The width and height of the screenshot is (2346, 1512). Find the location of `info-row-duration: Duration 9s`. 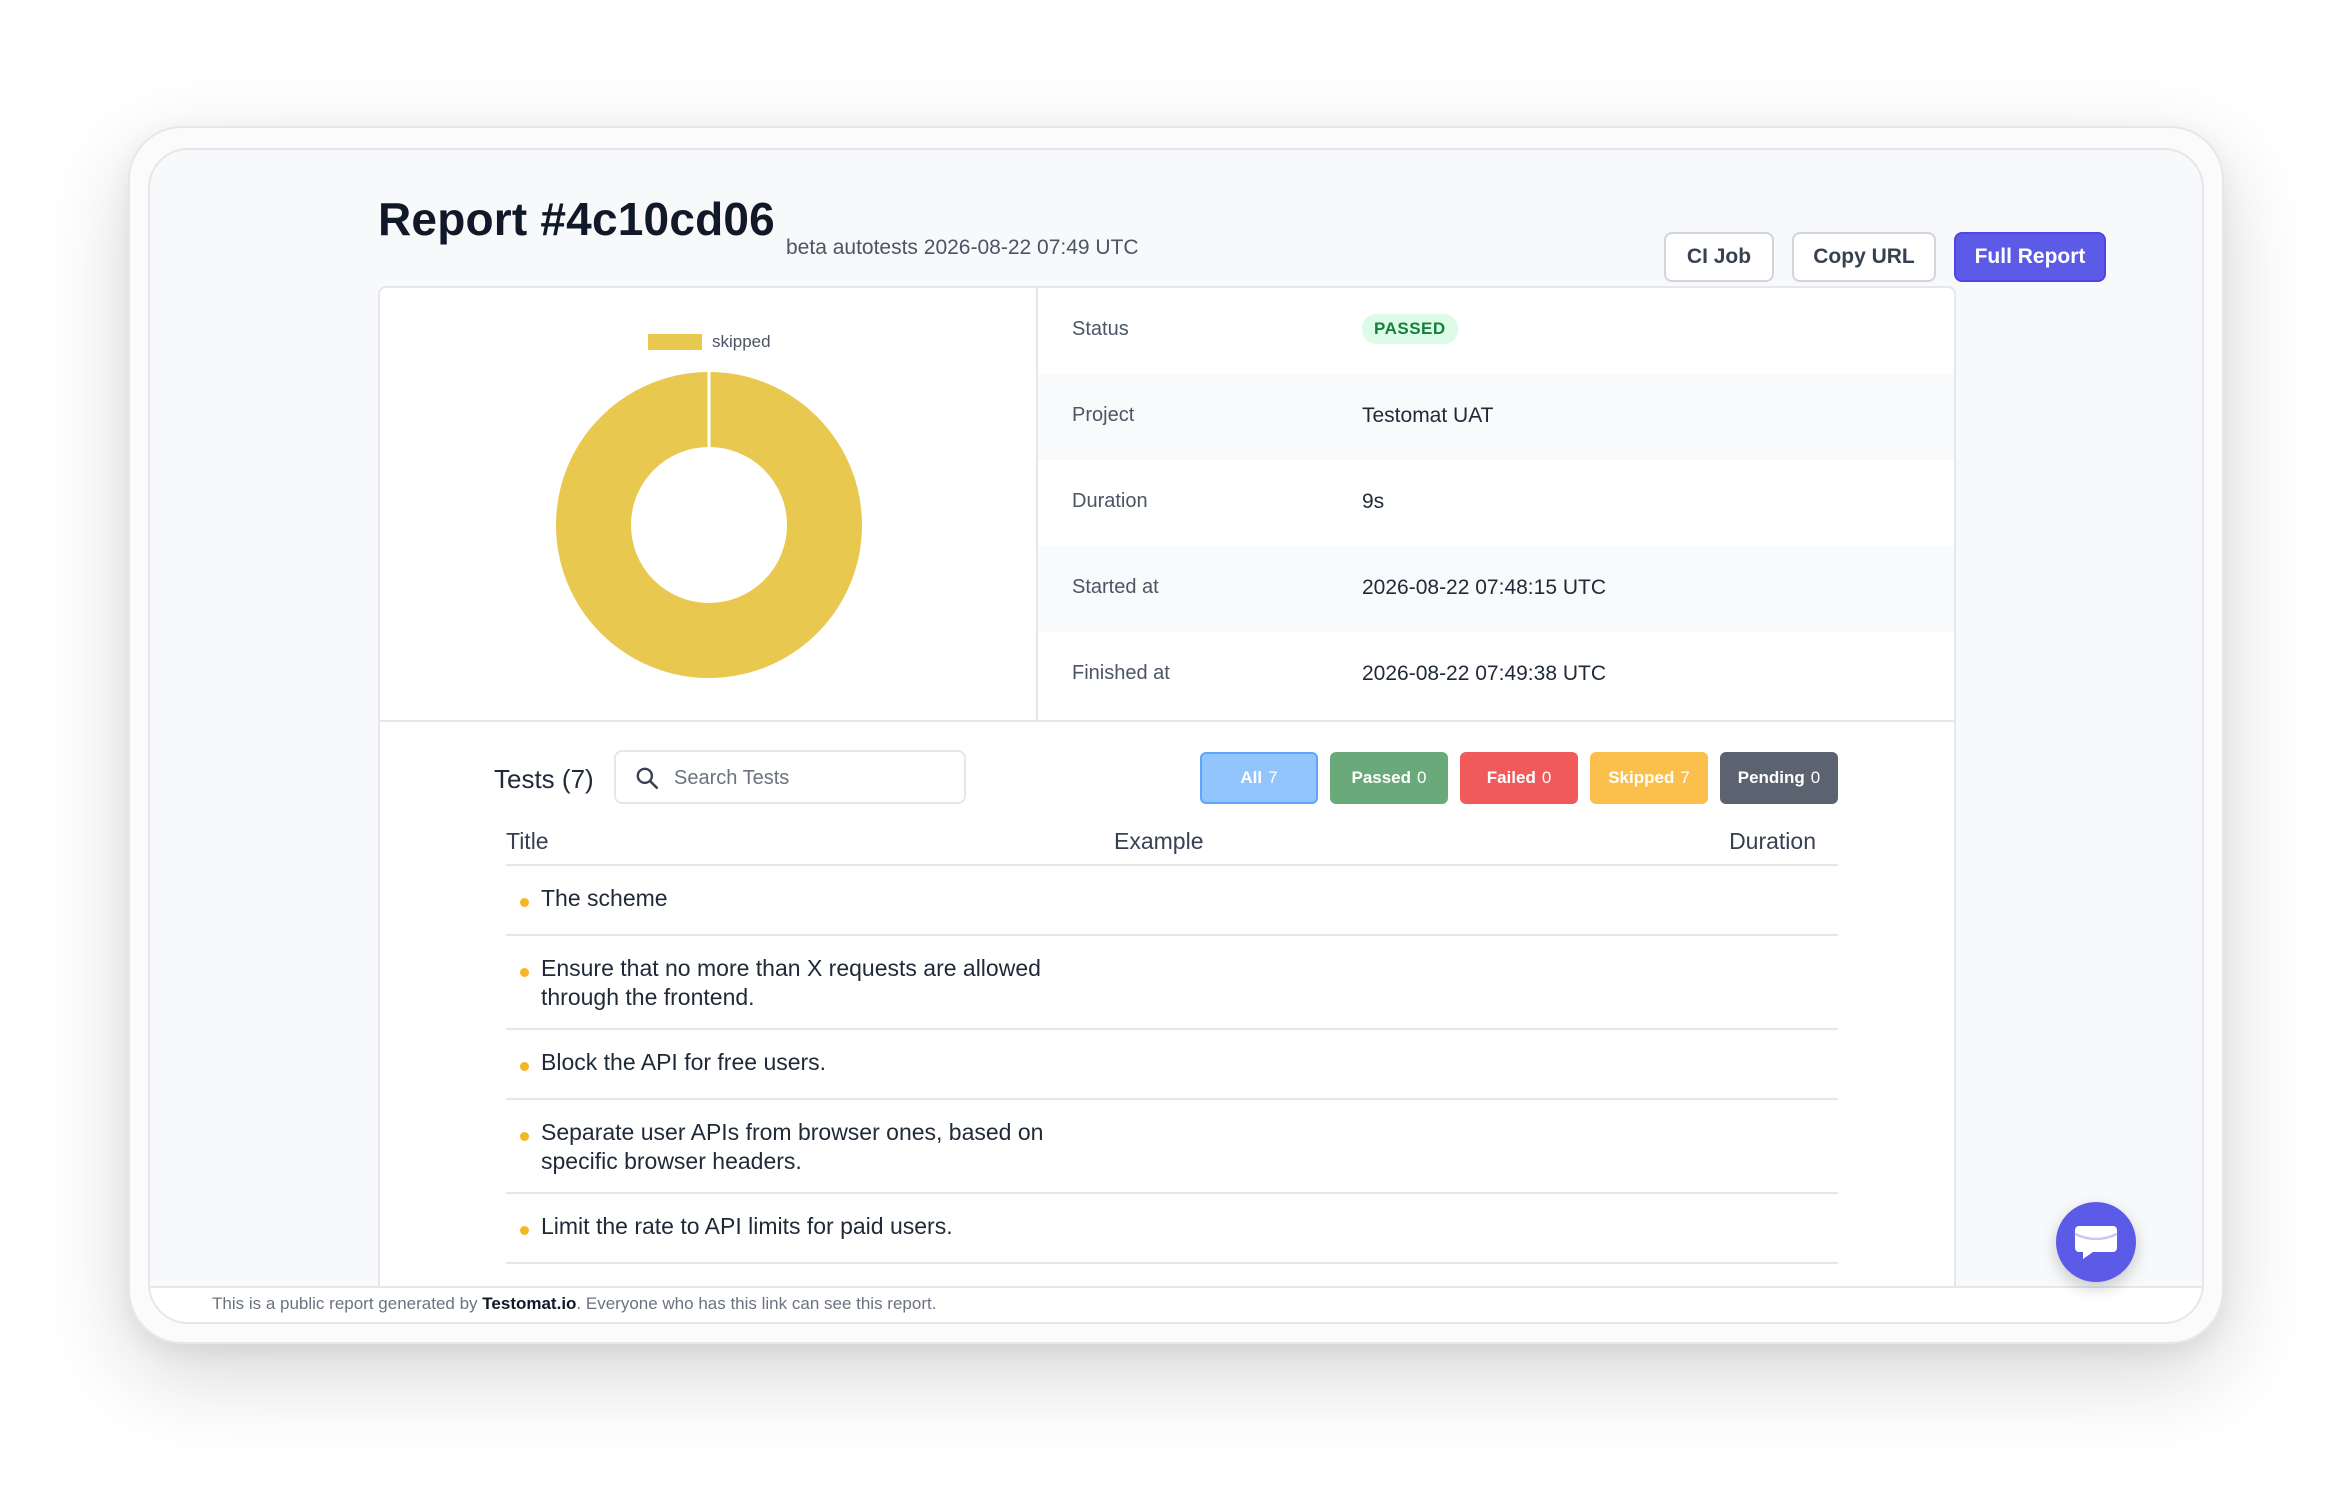

info-row-duration: Duration 9s is located at coordinates (1496, 503).